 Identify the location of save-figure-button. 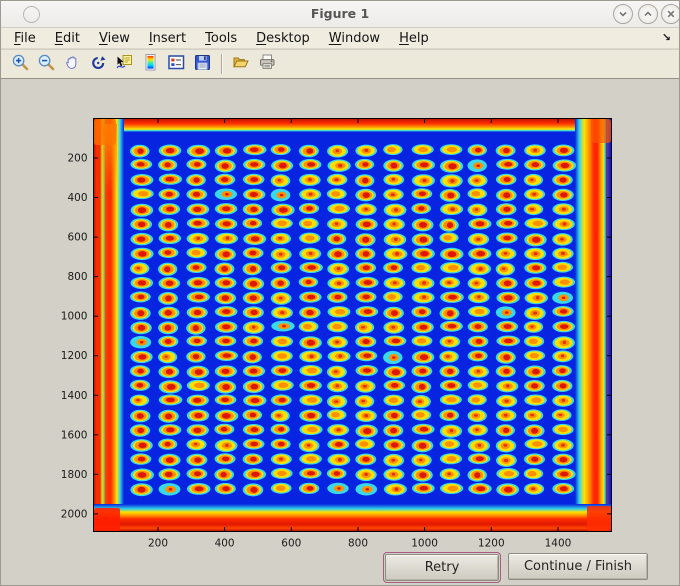
(202, 64).